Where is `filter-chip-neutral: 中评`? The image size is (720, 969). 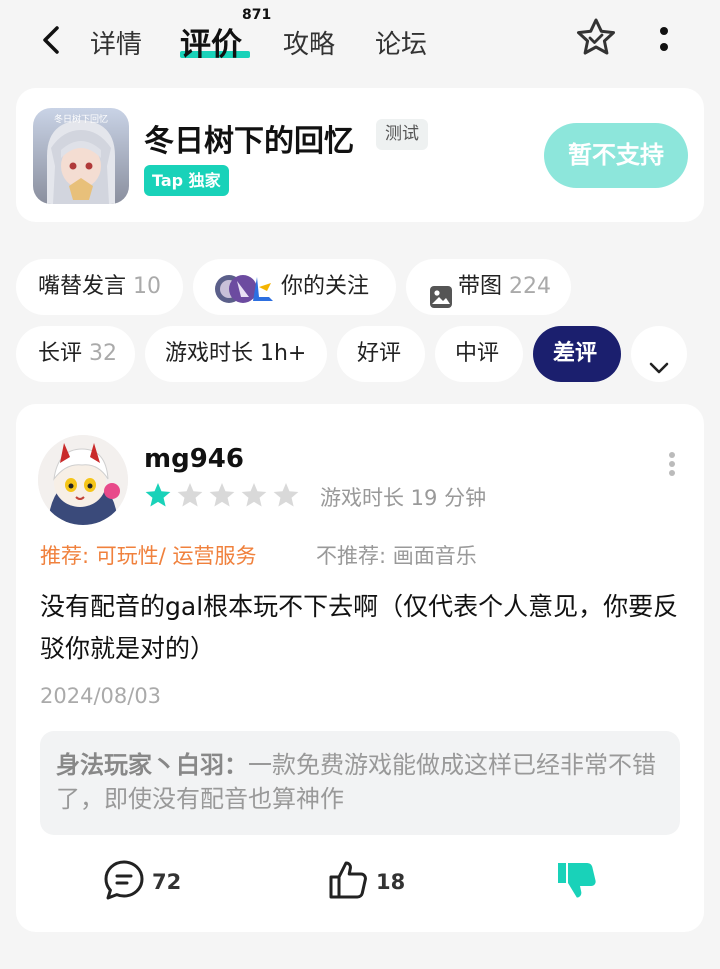
filter-chip-neutral: 中评 is located at coordinates (479, 354).